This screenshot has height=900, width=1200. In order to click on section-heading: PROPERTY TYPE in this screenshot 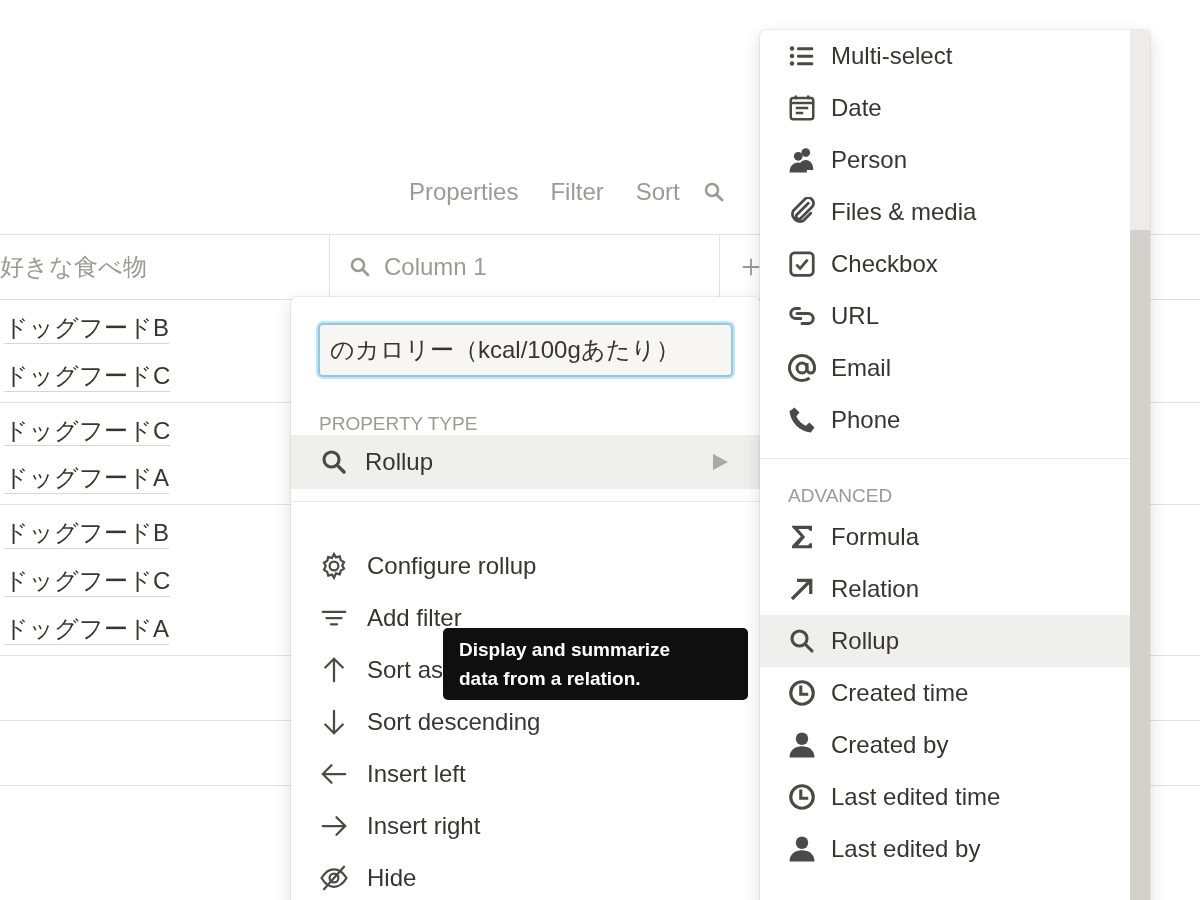, I will do `click(398, 422)`.